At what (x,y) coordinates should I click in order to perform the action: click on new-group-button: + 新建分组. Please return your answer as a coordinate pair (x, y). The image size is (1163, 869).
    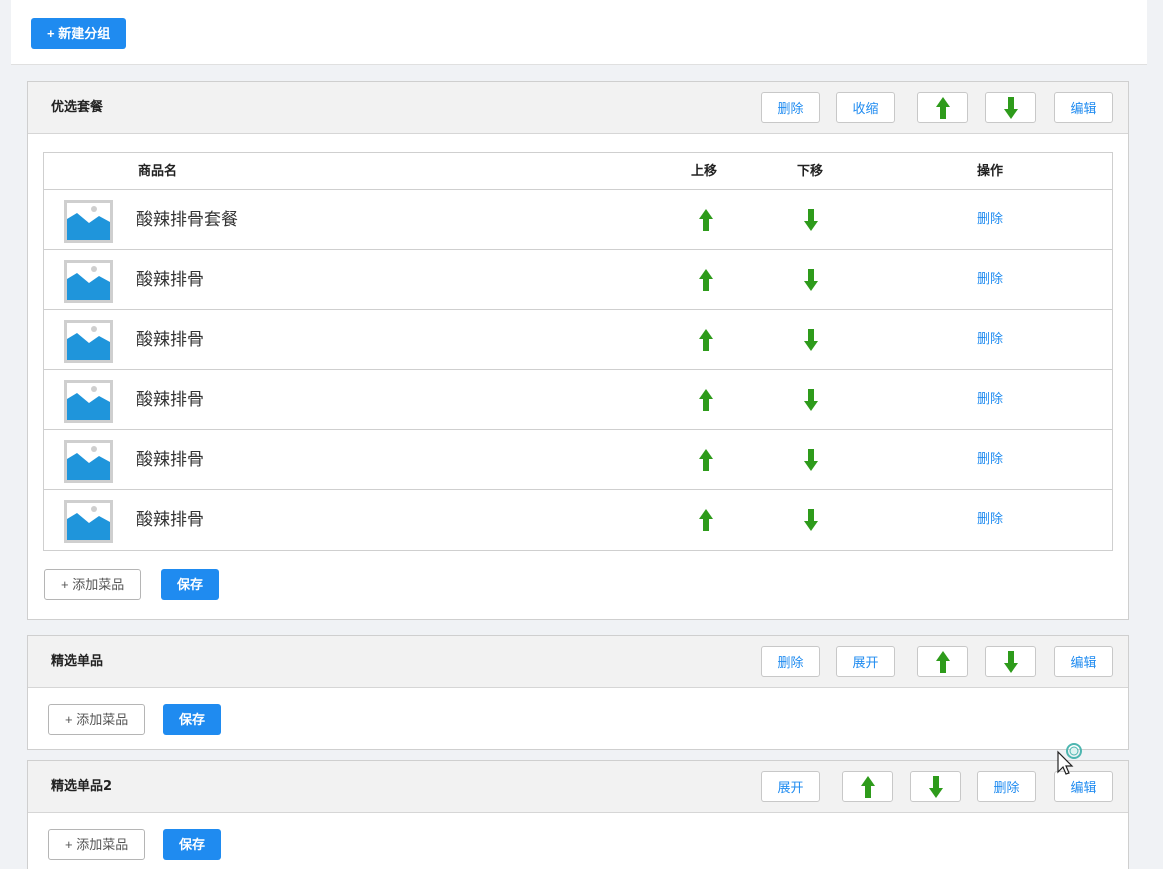
    Looking at the image, I should click on (79, 33).